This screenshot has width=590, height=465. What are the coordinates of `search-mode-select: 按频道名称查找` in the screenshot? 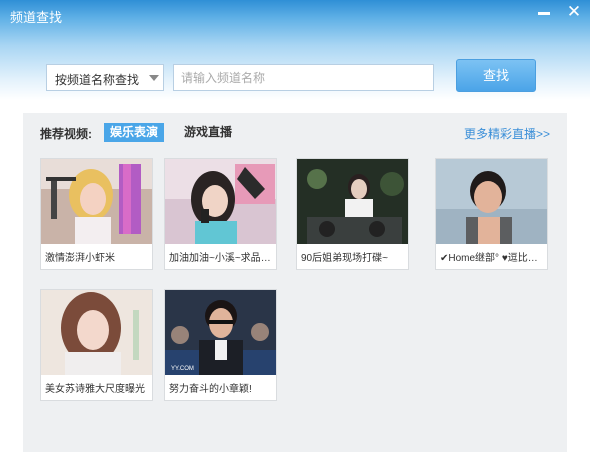 It's located at (105, 77).